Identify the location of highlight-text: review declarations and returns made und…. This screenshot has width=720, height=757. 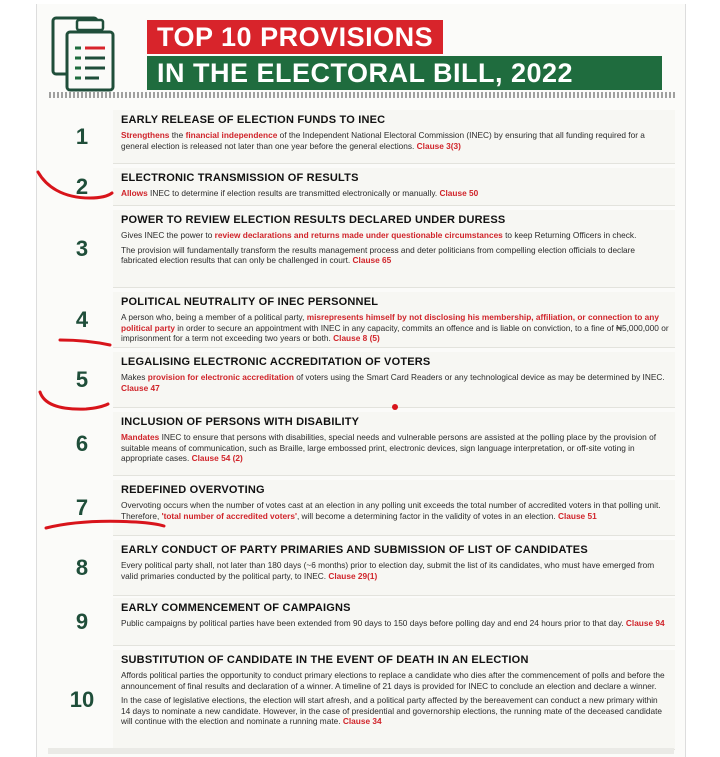
(358, 235).